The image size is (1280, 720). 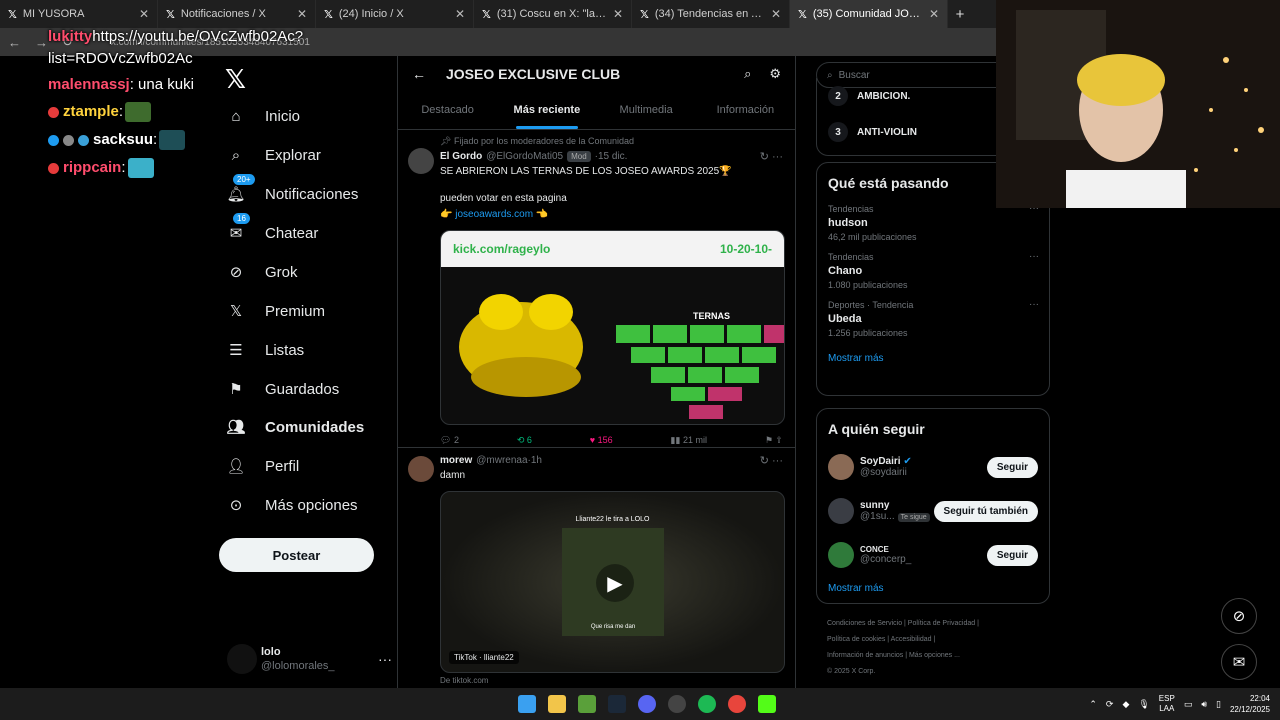 I want to click on grok-icon: ⊘, so click(x=1239, y=616).